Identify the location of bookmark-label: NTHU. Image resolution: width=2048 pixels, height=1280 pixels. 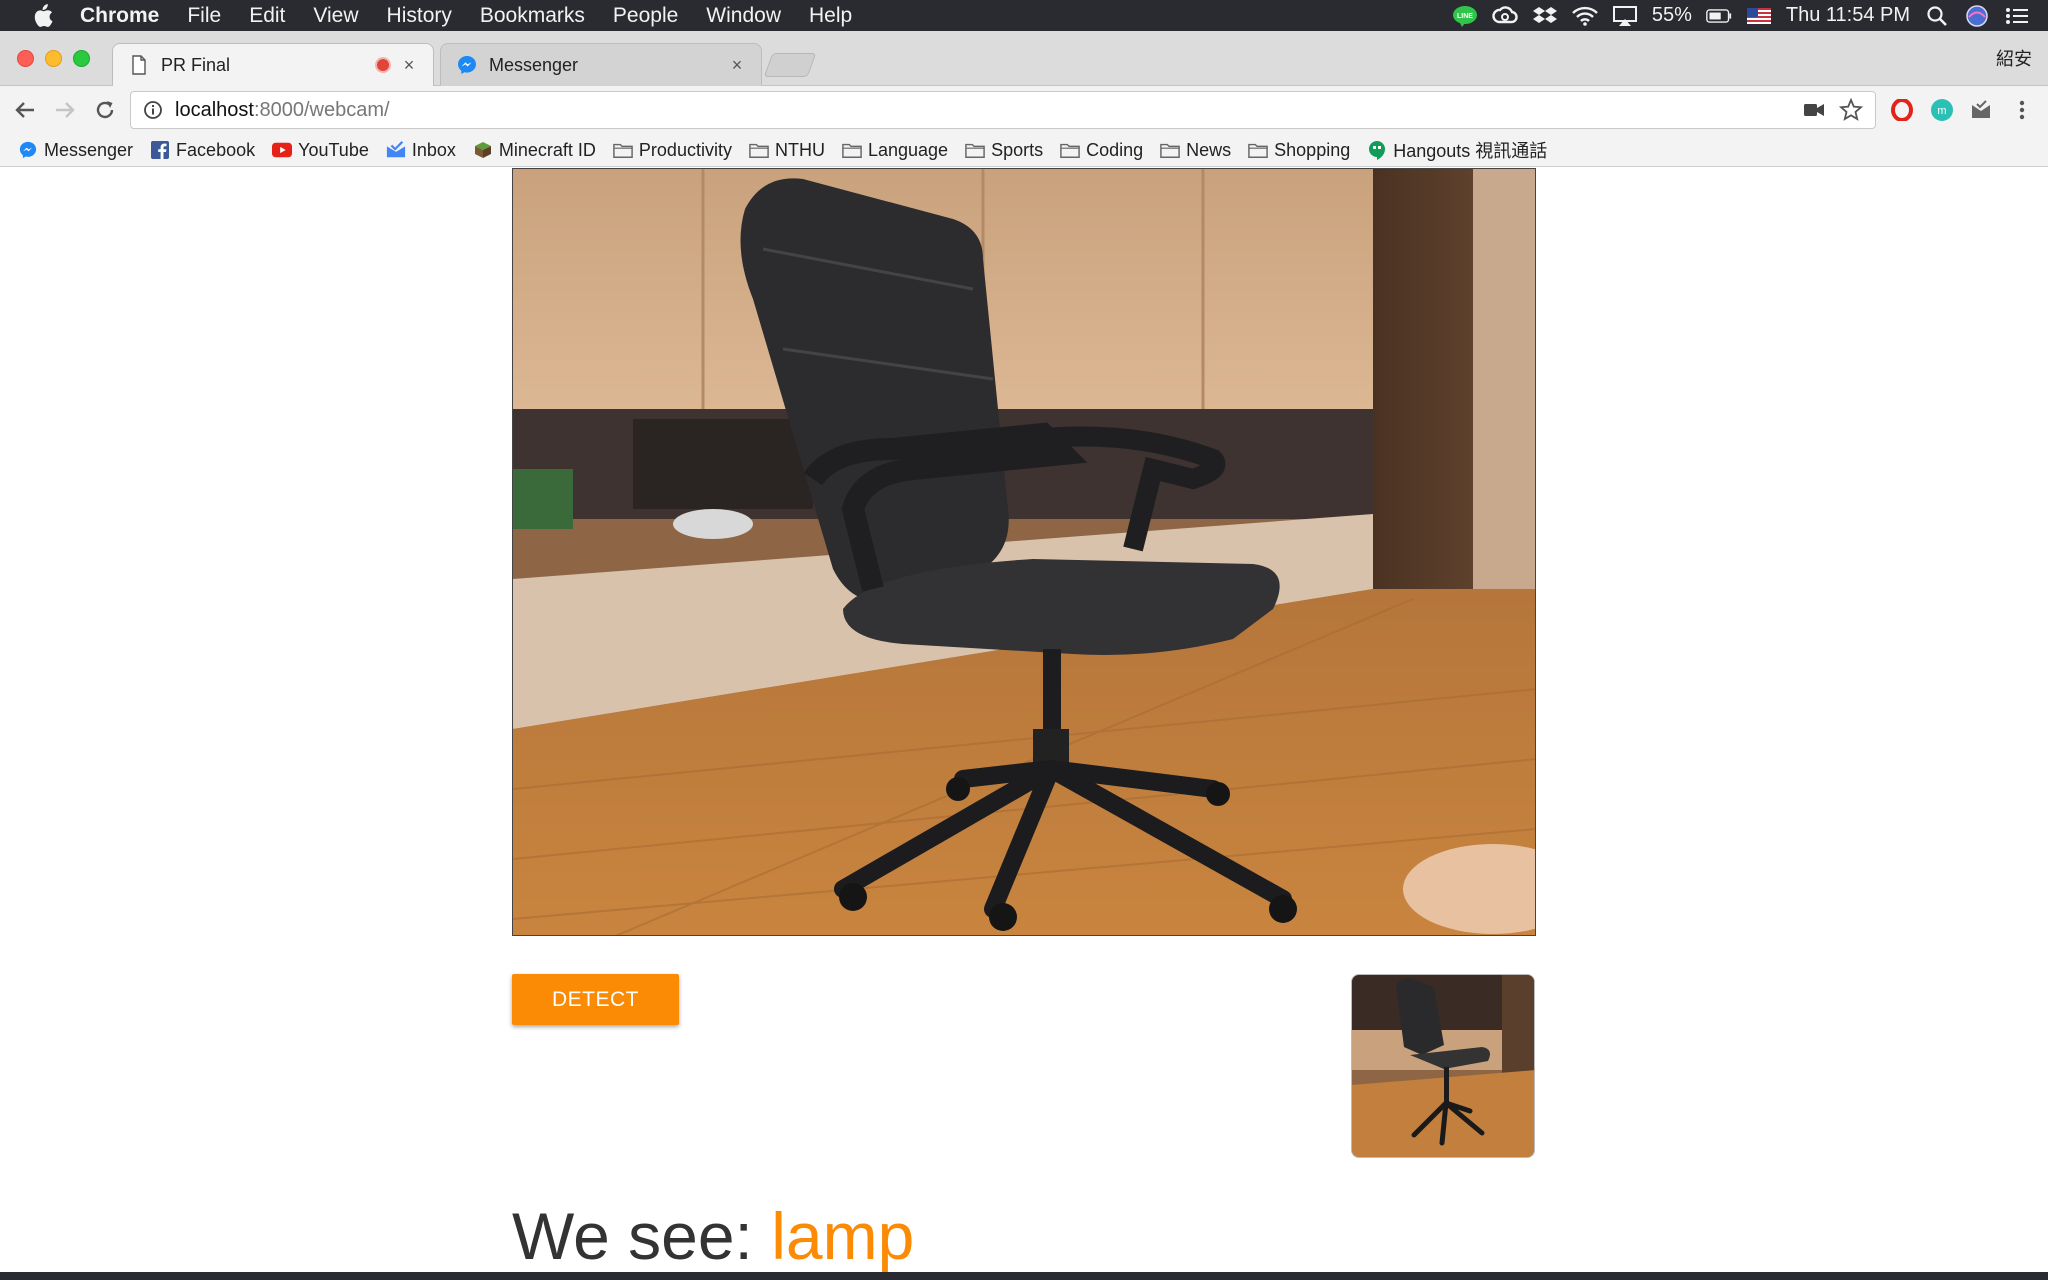
(799, 149).